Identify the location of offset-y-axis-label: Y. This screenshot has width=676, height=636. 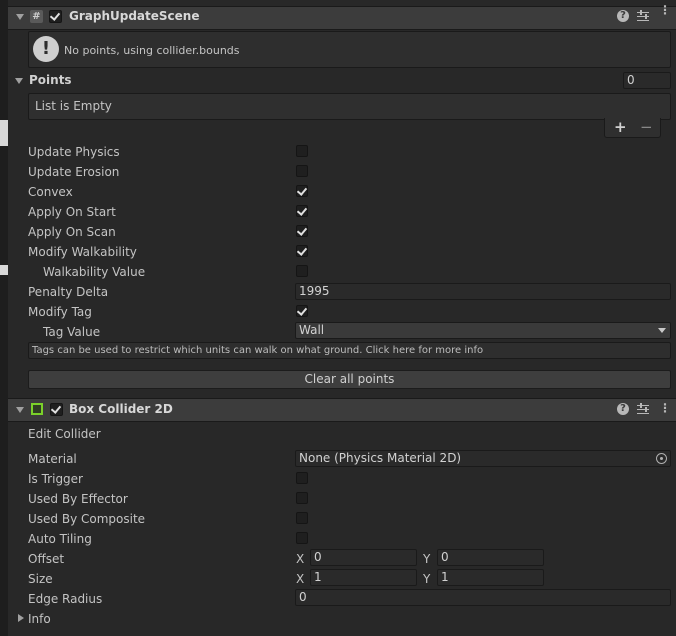
(427, 559).